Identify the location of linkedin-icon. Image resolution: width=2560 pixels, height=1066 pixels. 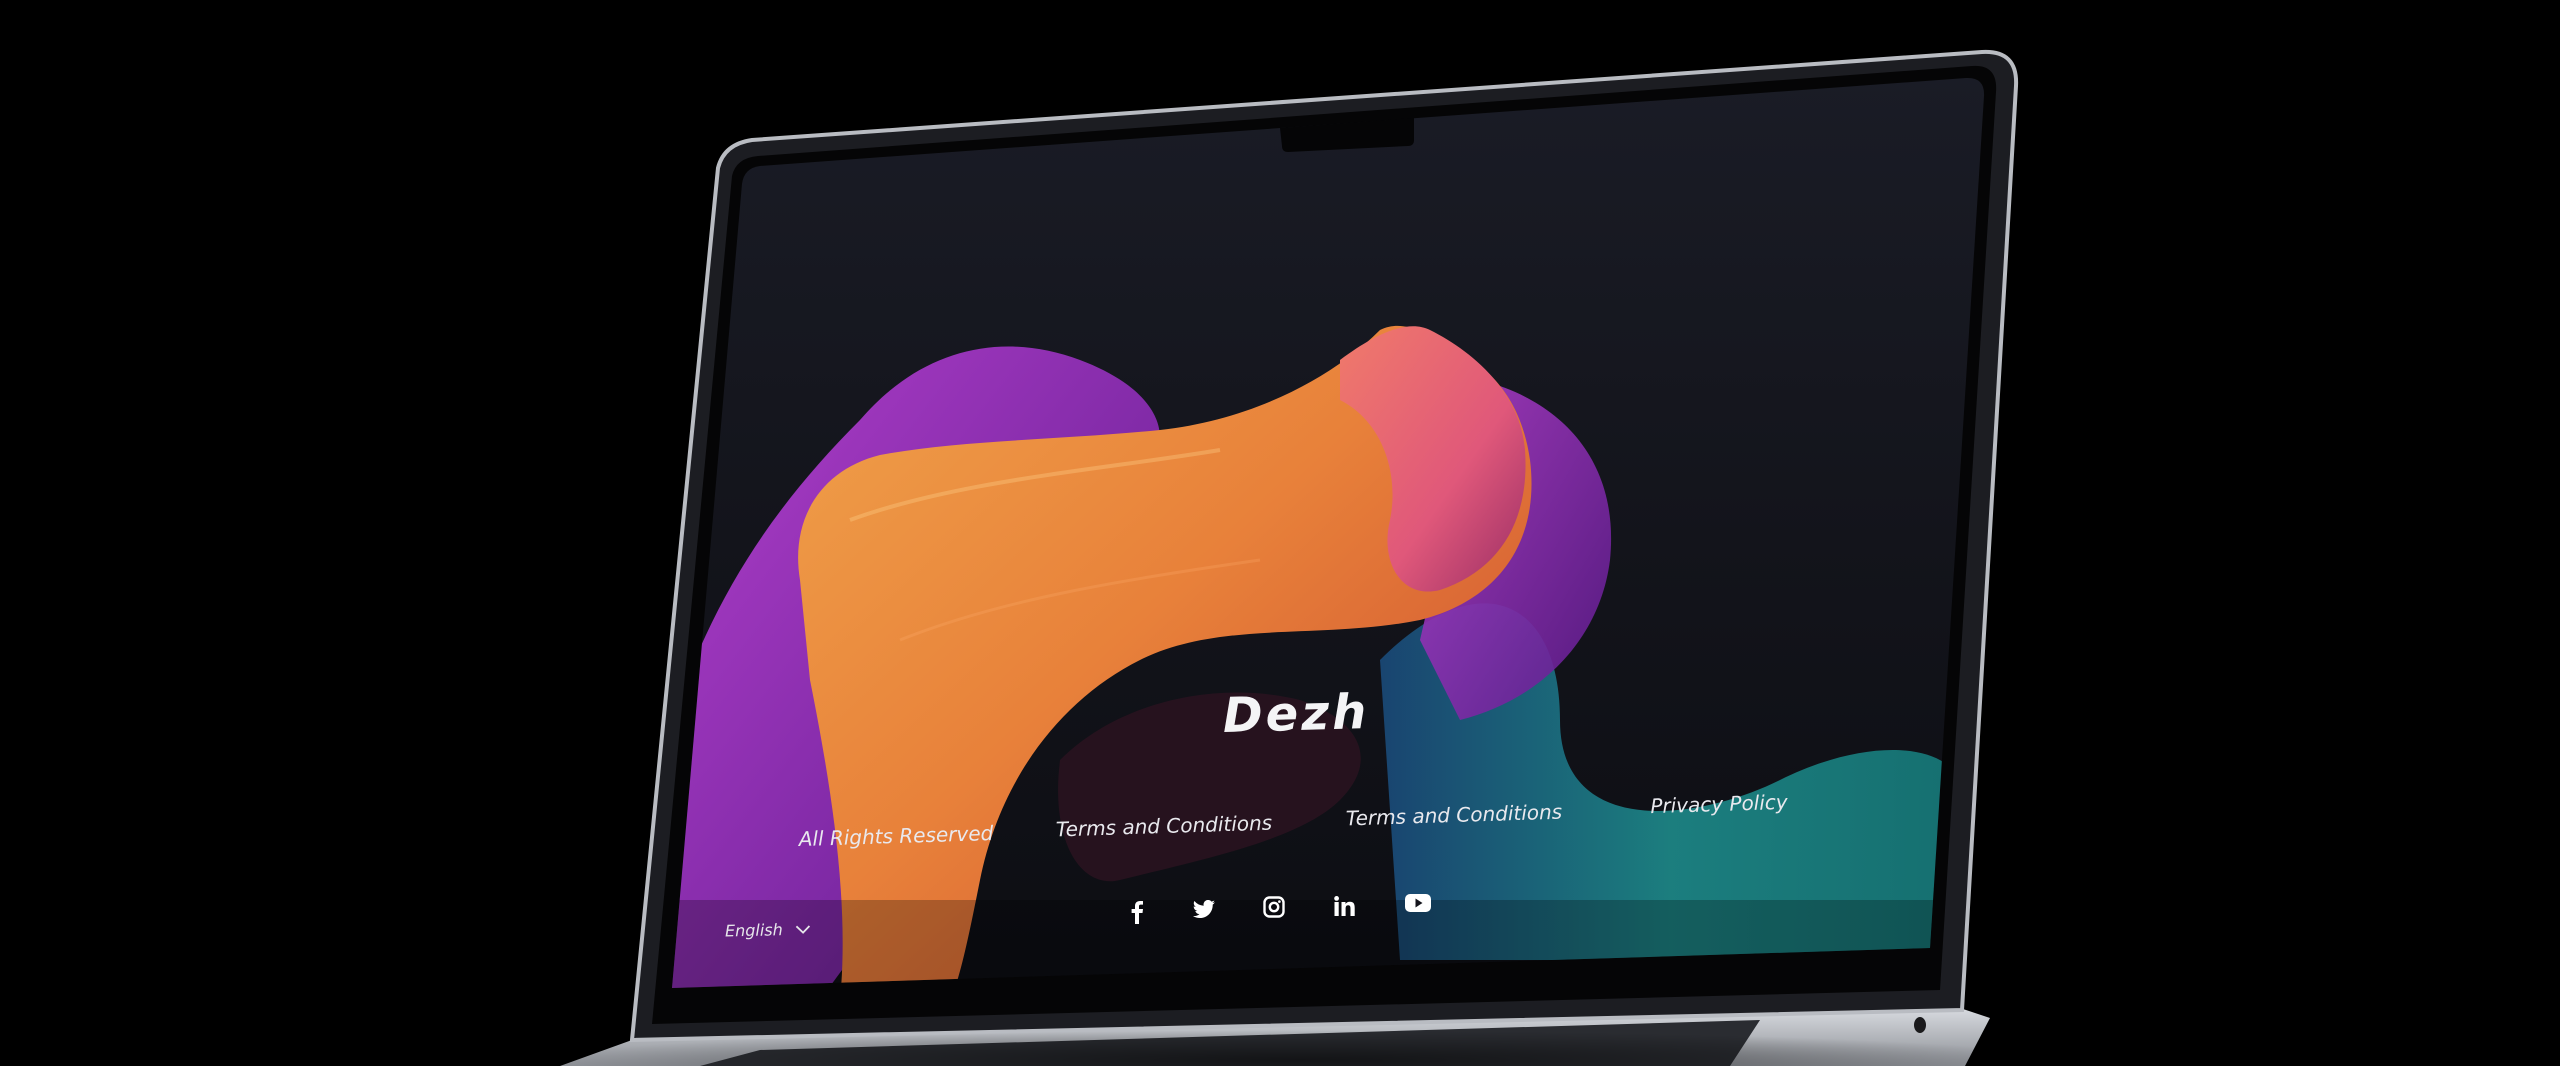
(1345, 906).